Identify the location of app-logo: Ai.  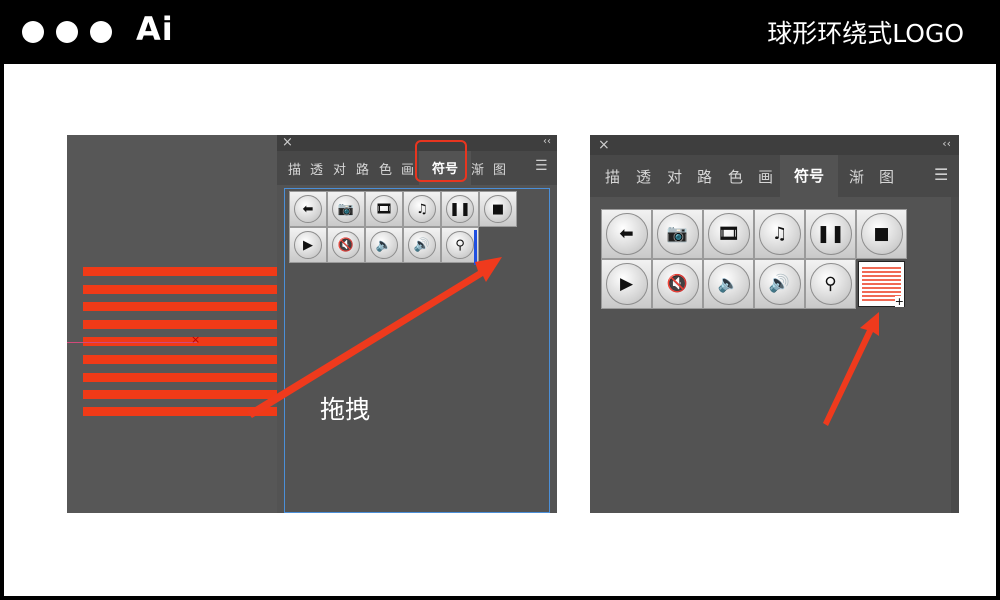
(155, 29).